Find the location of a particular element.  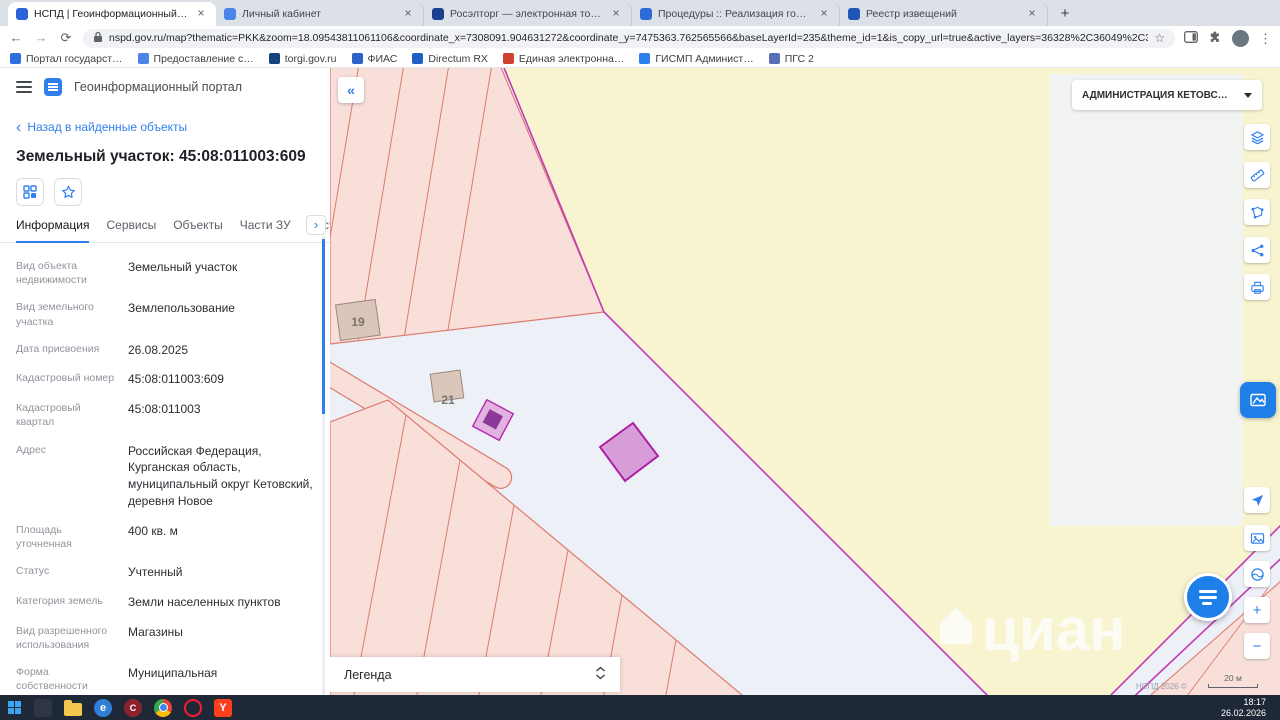

extensions-puzzle-icon is located at coordinates (1215, 38).